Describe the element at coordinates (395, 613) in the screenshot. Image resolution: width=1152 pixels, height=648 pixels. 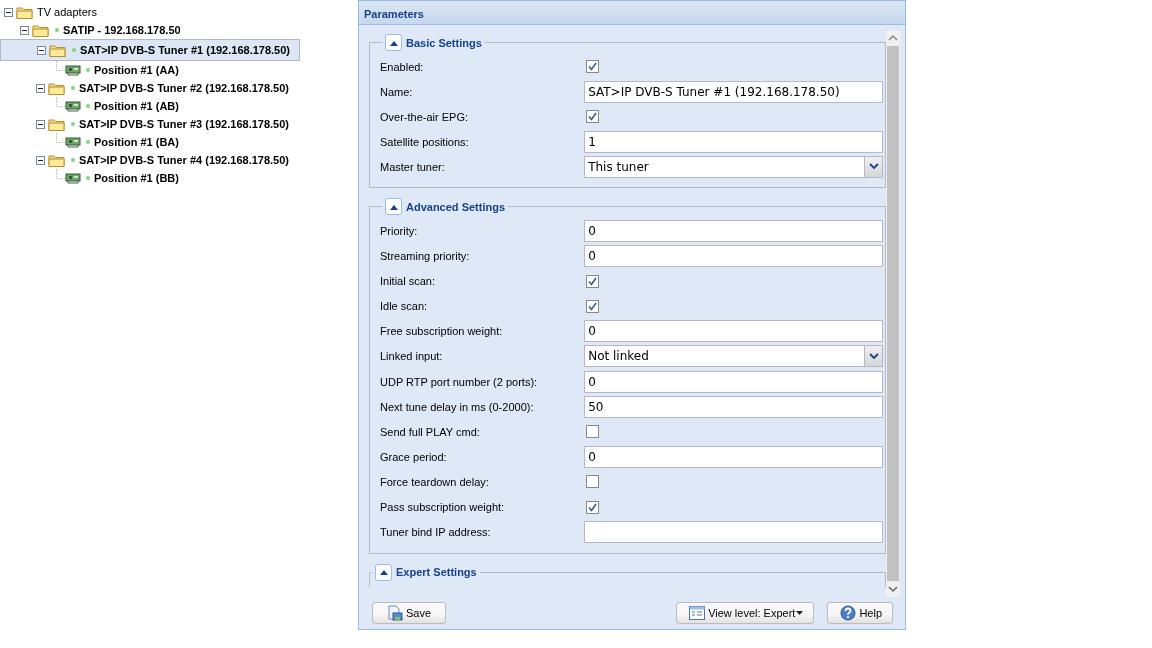
I see `save-icon` at that location.